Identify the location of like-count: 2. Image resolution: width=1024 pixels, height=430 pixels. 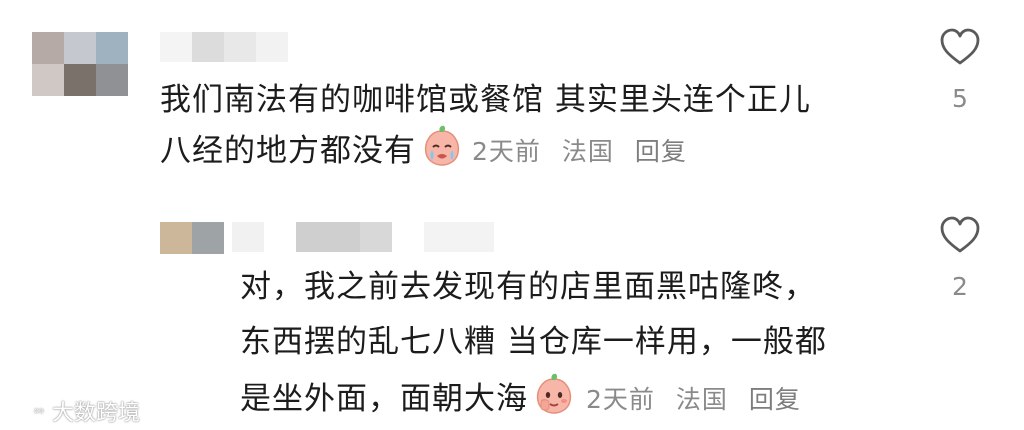
(960, 286).